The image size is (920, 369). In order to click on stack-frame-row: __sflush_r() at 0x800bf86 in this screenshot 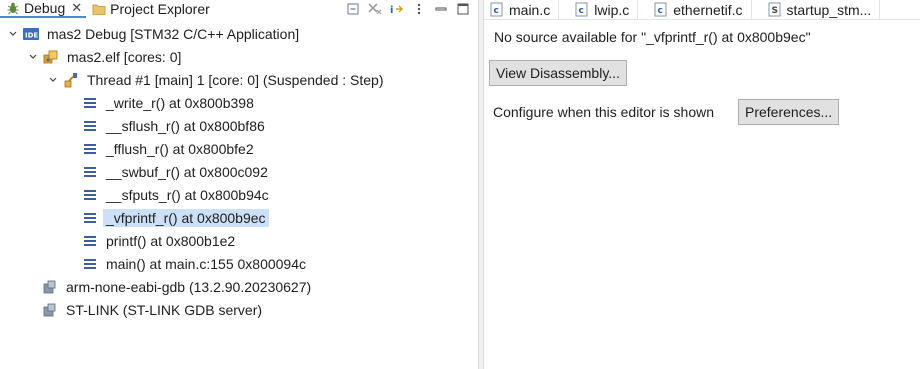, I will do `click(238, 125)`.